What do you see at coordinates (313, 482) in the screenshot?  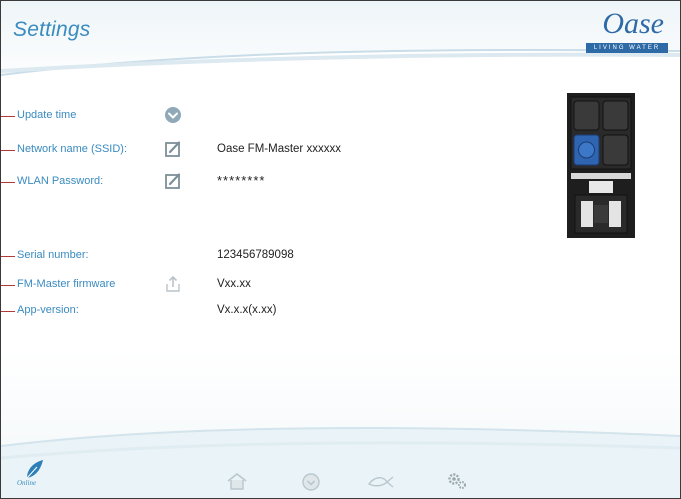 I see `clock-icon` at bounding box center [313, 482].